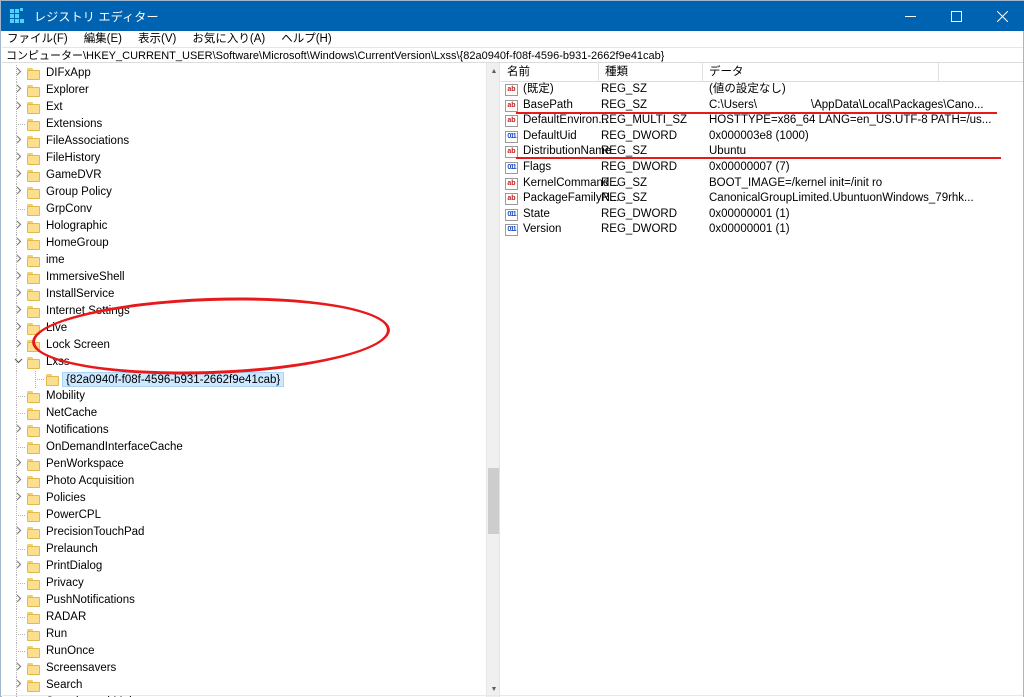 The image size is (1024, 697). Describe the element at coordinates (244, 226) in the screenshot. I see `tree-item-holographic: Holographic` at that location.